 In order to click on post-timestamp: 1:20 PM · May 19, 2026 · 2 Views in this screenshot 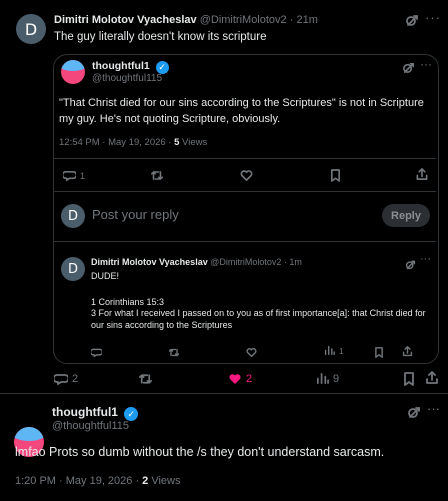, I will do `click(98, 481)`.